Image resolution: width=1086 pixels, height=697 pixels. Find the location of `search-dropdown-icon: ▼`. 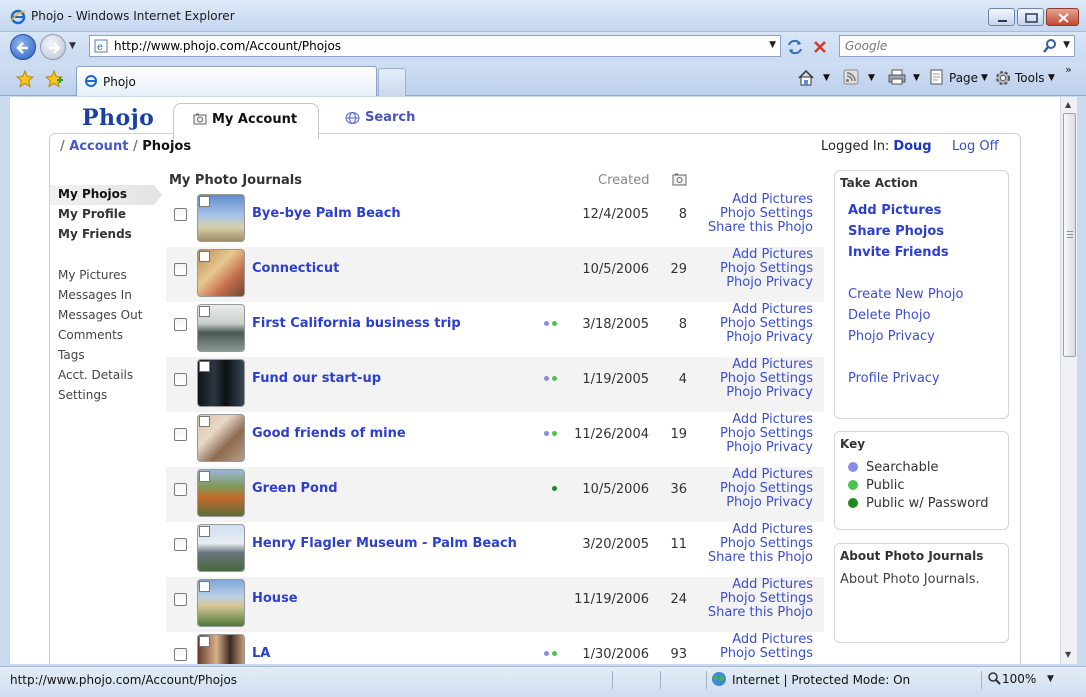

search-dropdown-icon: ▼ is located at coordinates (1066, 45).